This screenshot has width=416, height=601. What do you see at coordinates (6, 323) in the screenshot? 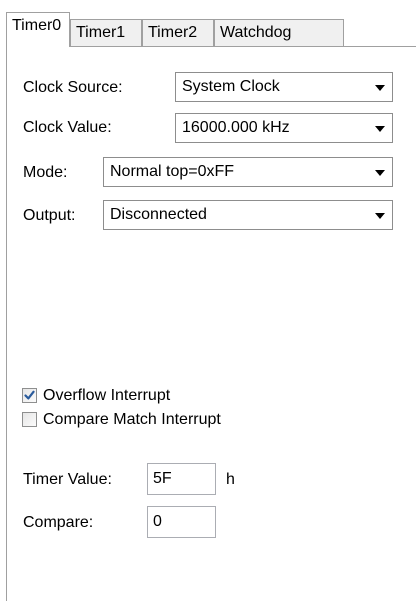
I see `panel-left-border` at bounding box center [6, 323].